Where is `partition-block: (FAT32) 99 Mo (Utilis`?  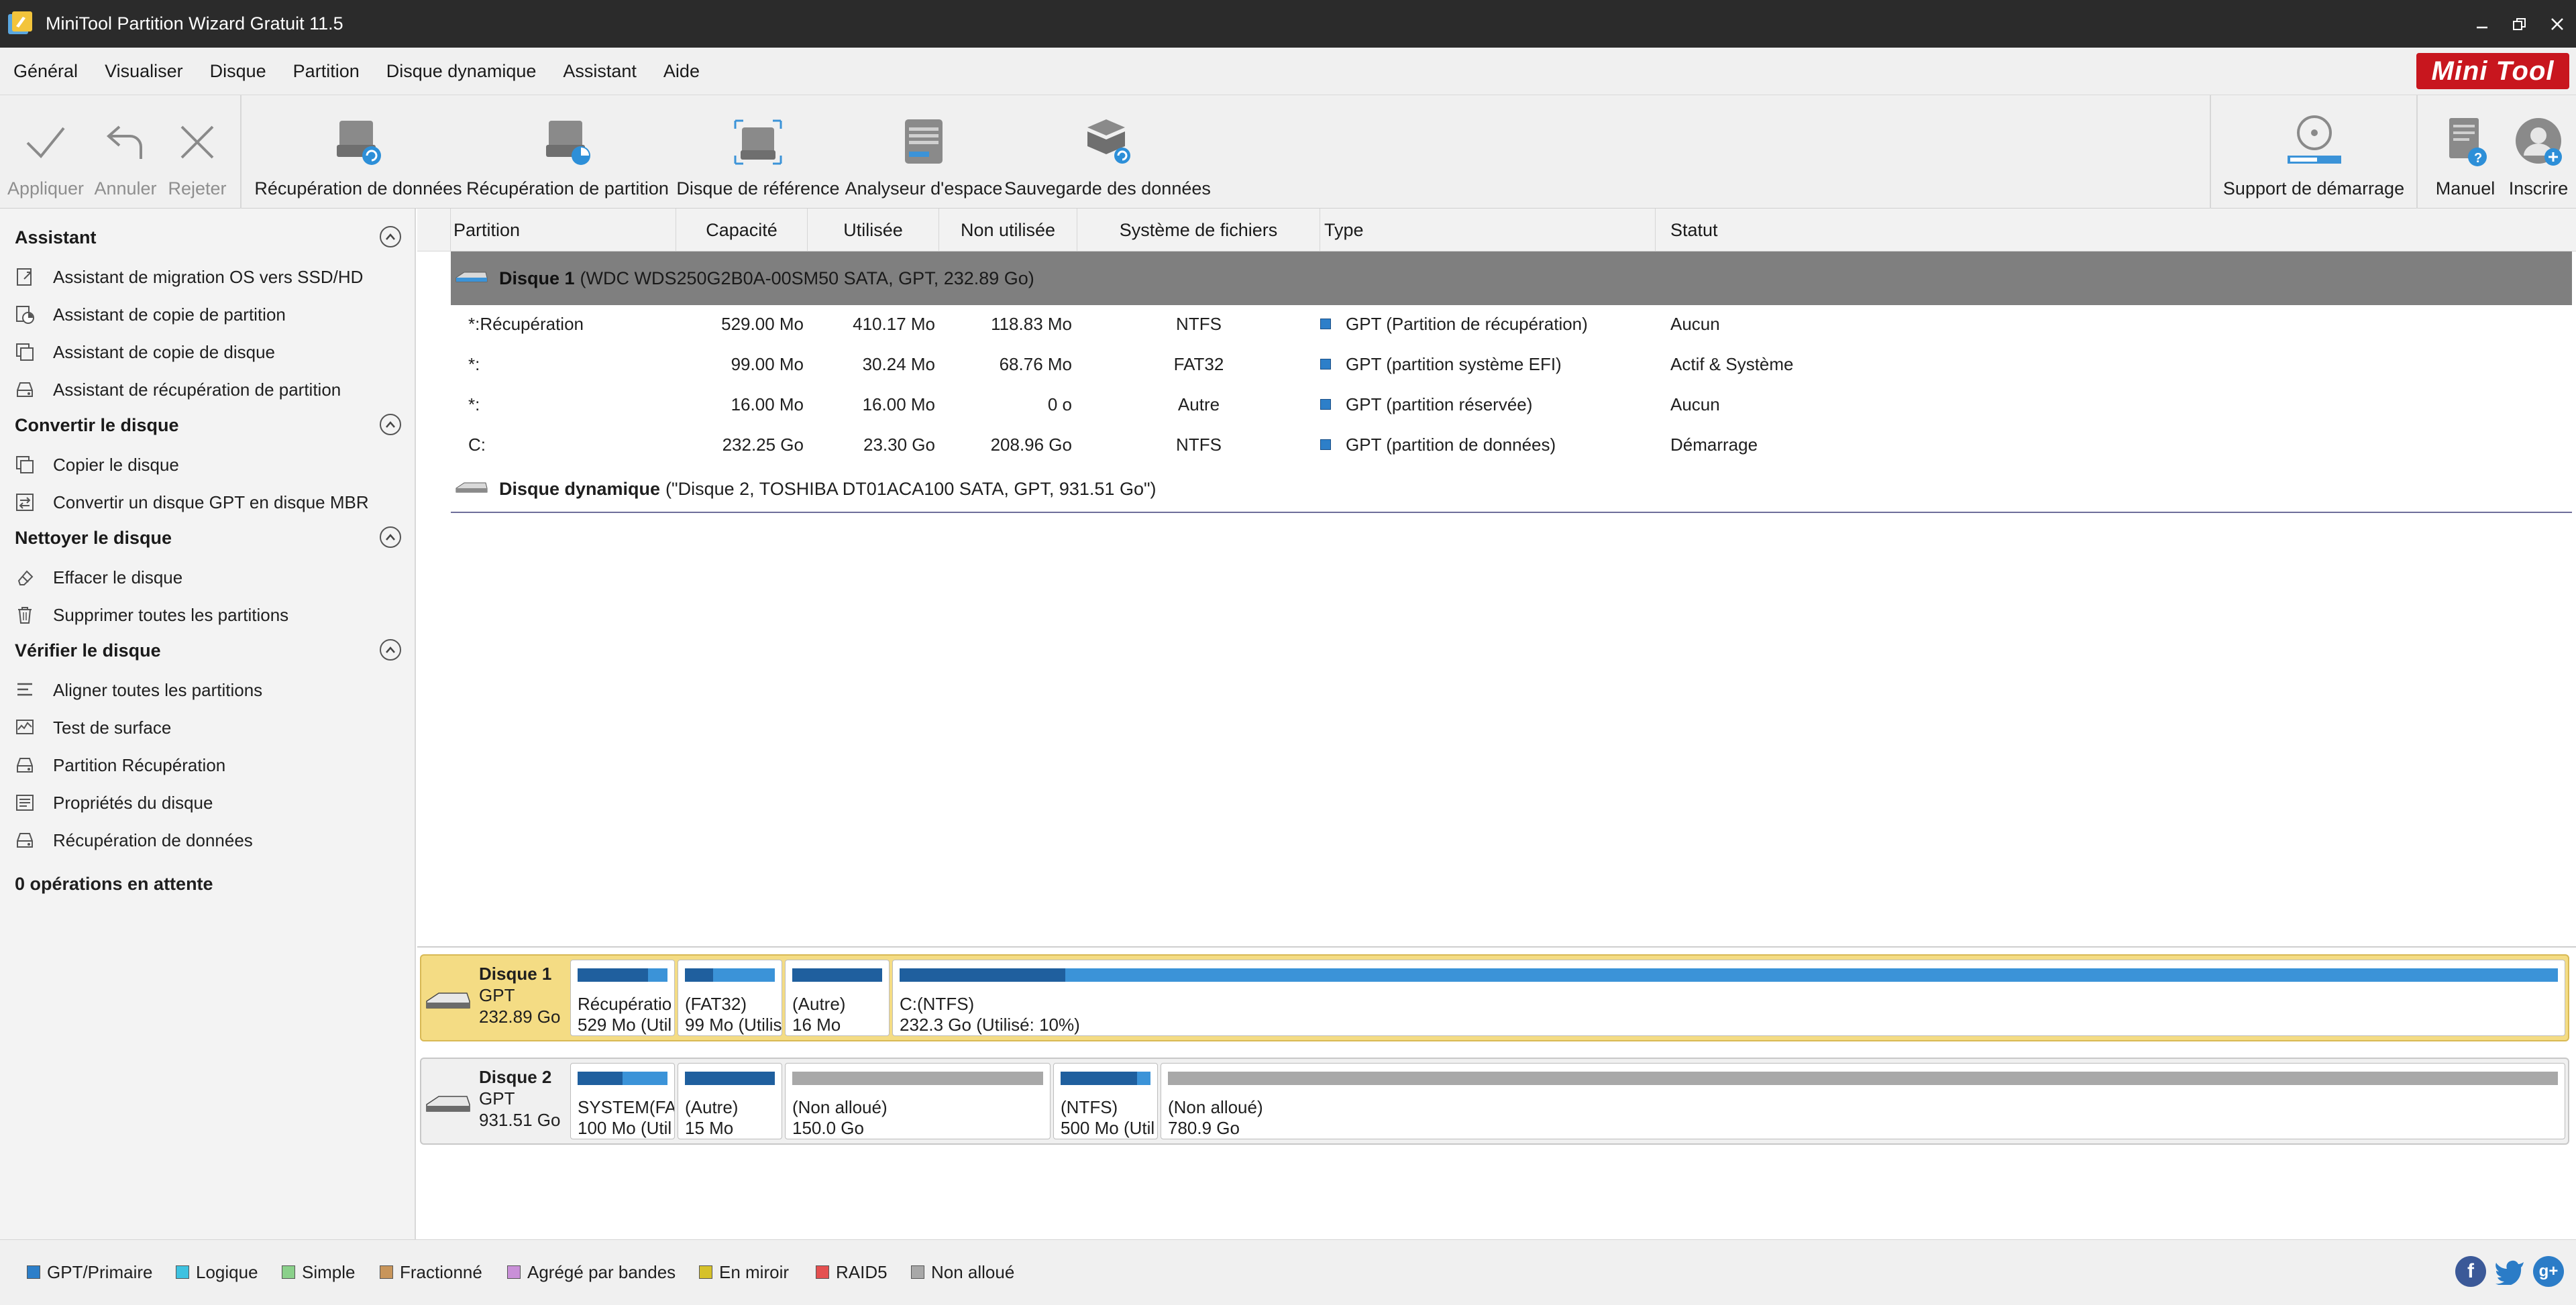
partition-block: (FAT32) 99 Mo (Utilis is located at coordinates (730, 998).